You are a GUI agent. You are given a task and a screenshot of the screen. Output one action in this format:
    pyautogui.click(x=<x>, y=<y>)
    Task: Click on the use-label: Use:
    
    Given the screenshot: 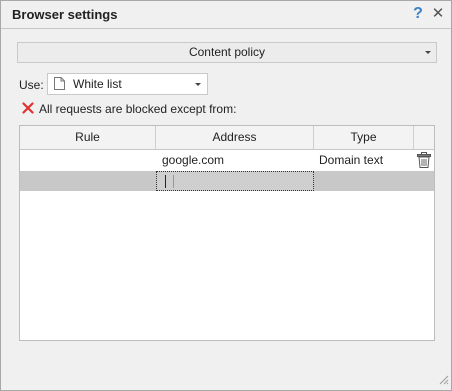 What is the action you would take?
    pyautogui.click(x=31, y=85)
    